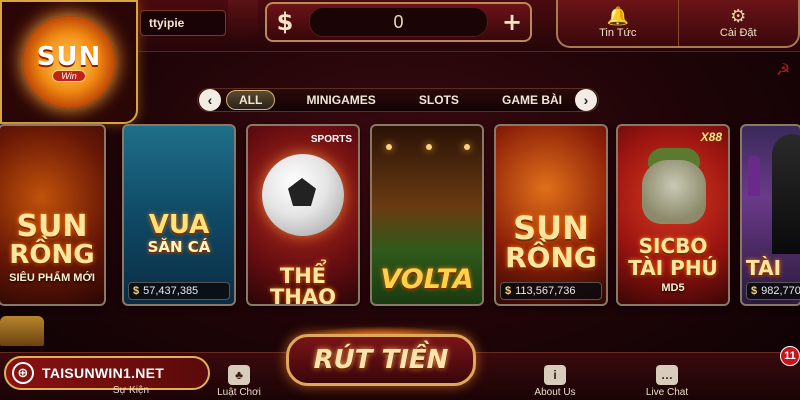  What do you see at coordinates (618, 33) in the screenshot?
I see `tab-news-label: Tin Tức` at bounding box center [618, 33].